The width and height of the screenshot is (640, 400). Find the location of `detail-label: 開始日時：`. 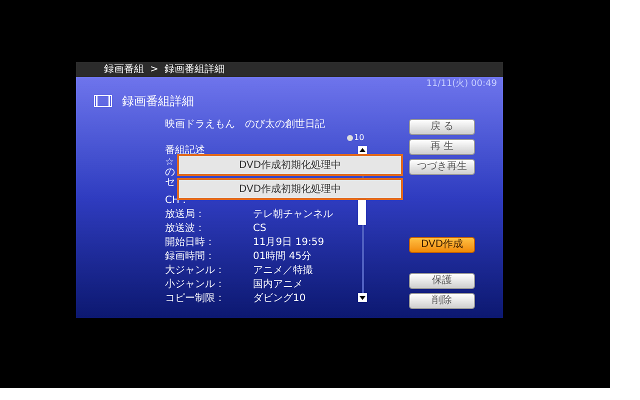

detail-label: 開始日時： is located at coordinates (190, 243).